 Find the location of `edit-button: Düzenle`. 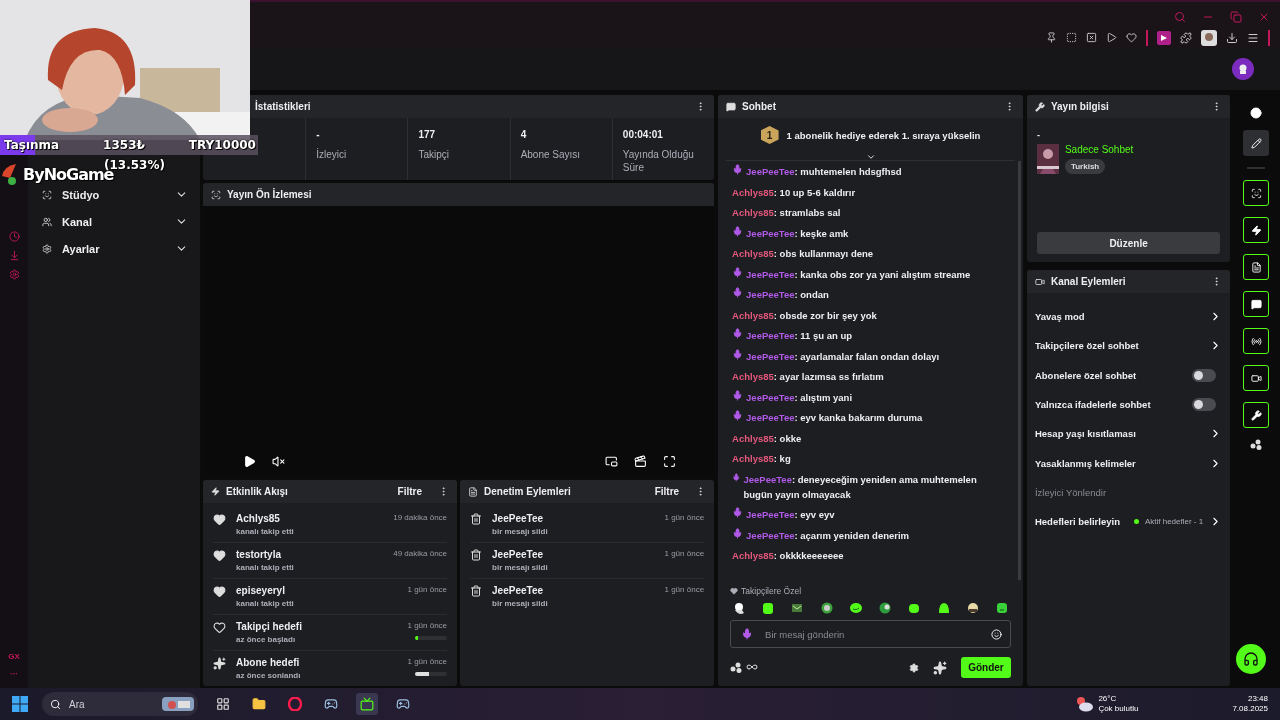

edit-button: Düzenle is located at coordinates (1128, 243).